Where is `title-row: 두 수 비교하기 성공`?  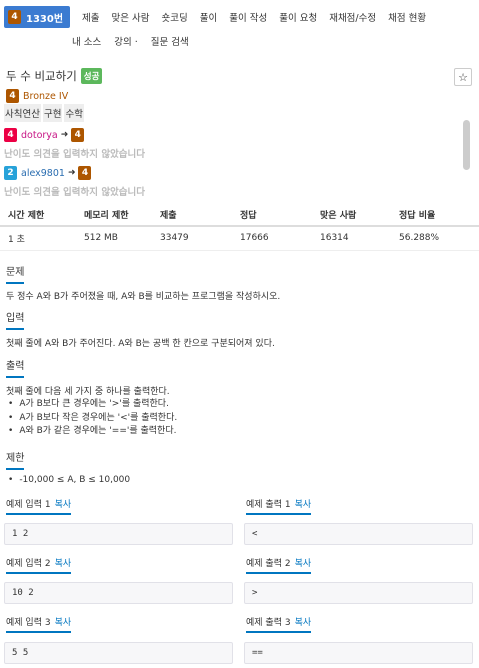 title-row: 두 수 비교하기 성공 is located at coordinates (54, 76).